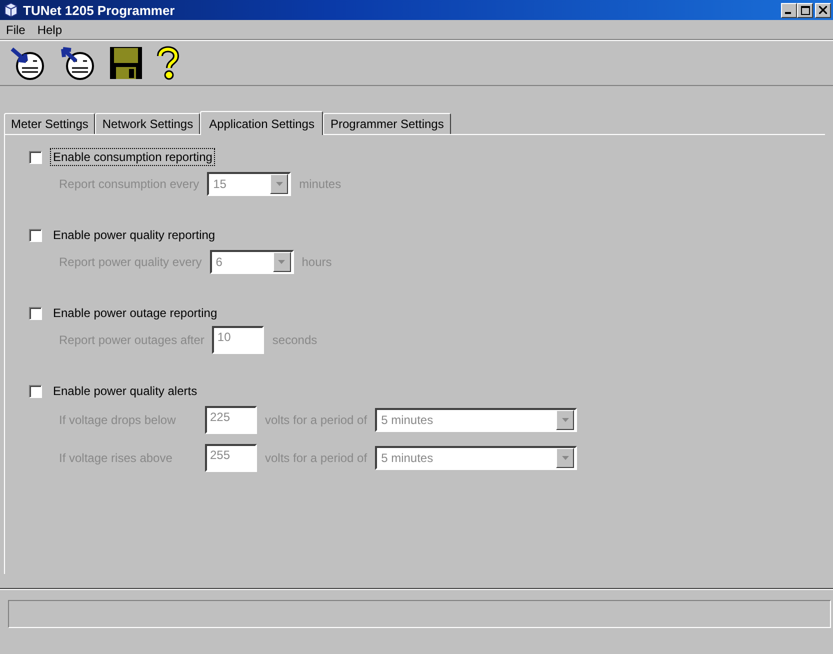  Describe the element at coordinates (231, 458) in the screenshot. I see `input-field: 255` at that location.